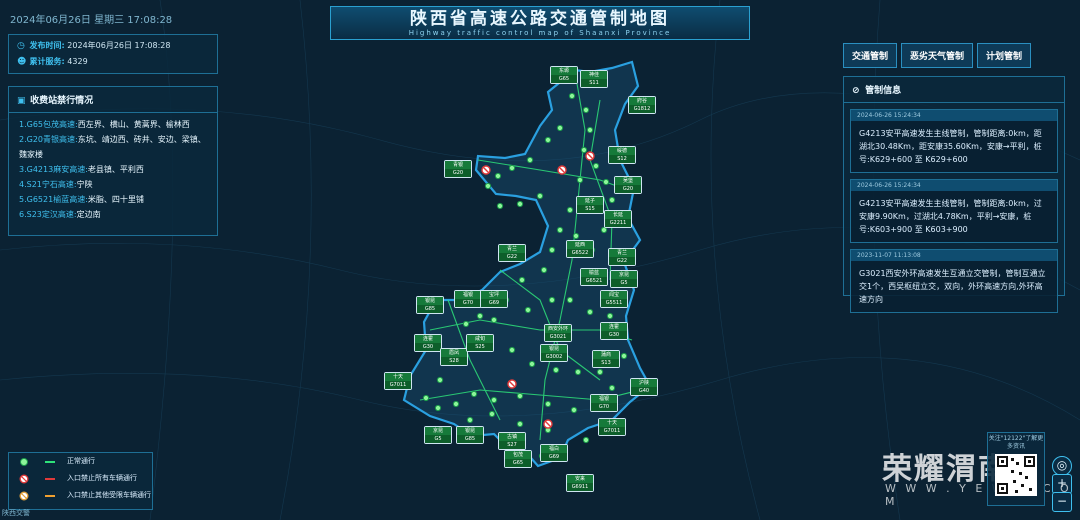 The image size is (1080, 520). I want to click on highway-sign: 长延 G2211, so click(618, 219).